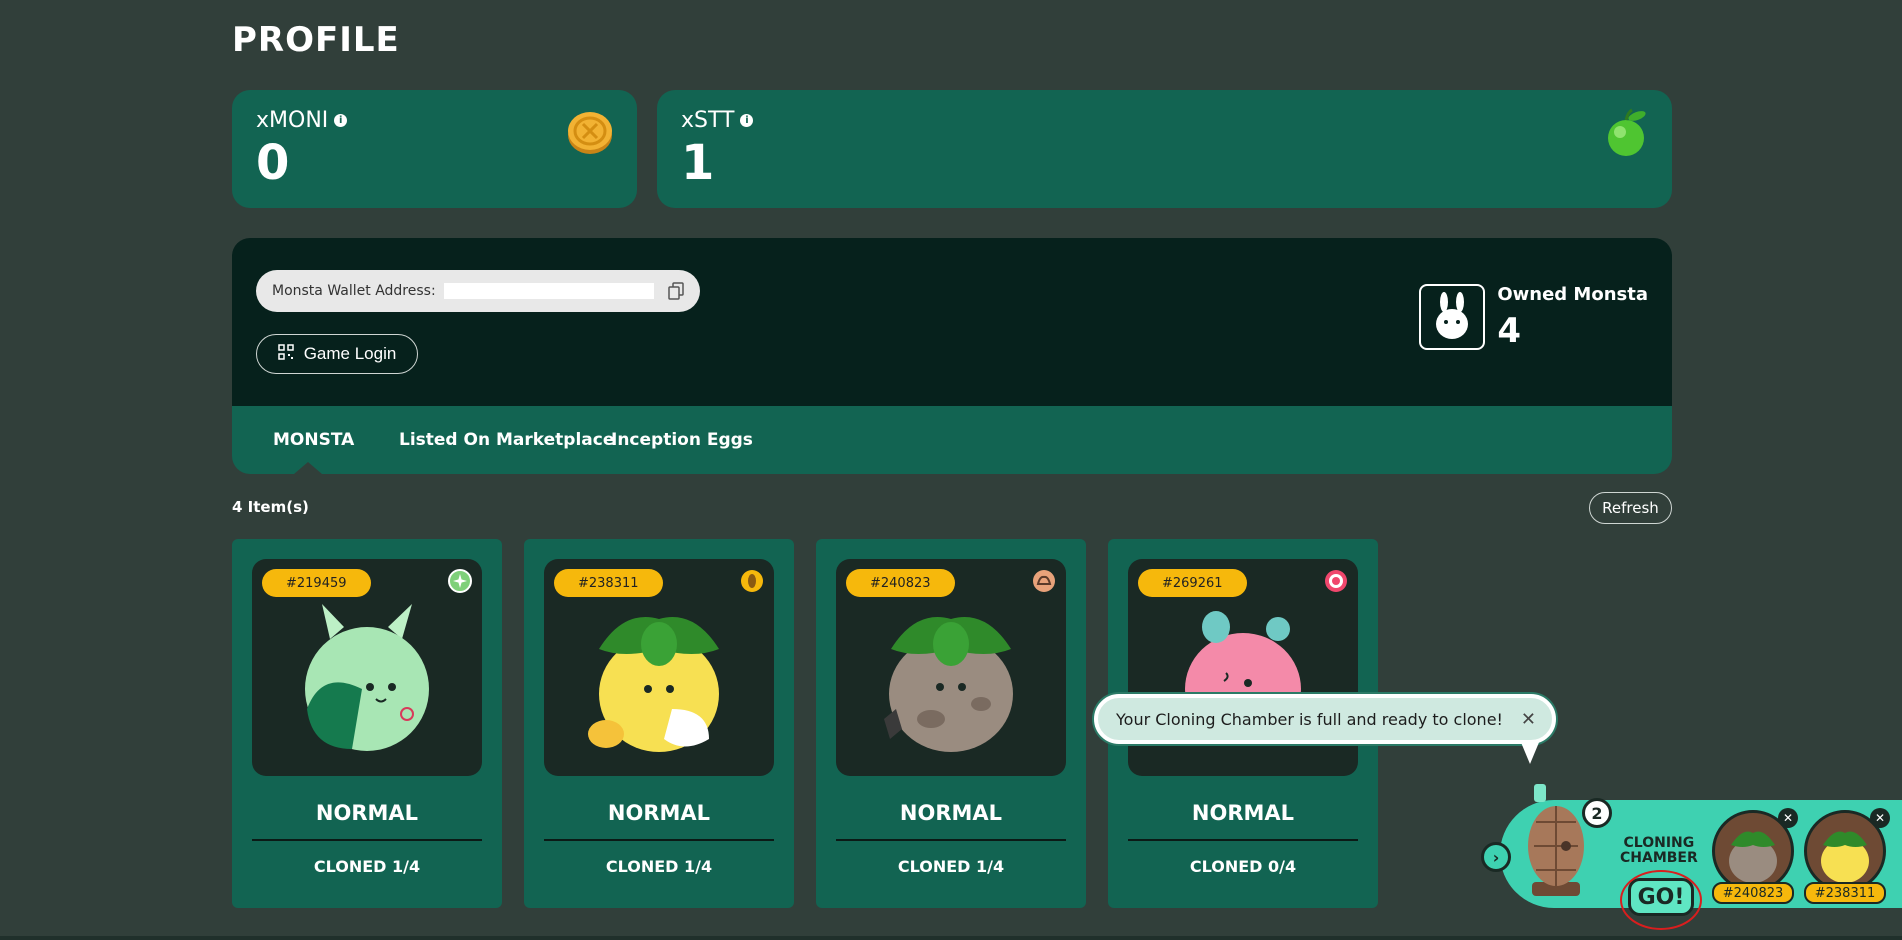 The width and height of the screenshot is (1902, 940). What do you see at coordinates (313, 440) in the screenshot?
I see `tab-monsta: MONSTA` at bounding box center [313, 440].